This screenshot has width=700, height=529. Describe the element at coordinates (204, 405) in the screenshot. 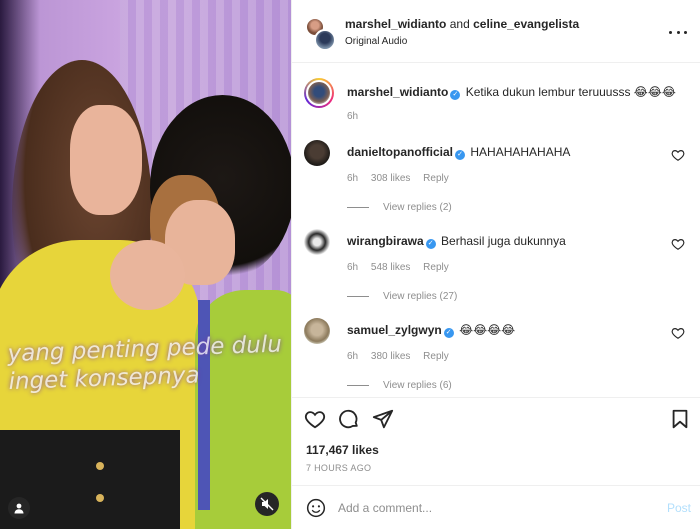

I see `lanyard` at that location.